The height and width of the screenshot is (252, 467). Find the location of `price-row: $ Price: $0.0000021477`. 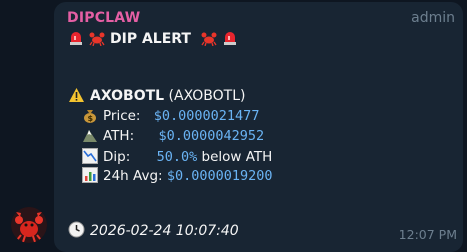

price-row: $ Price: $0.0000021477 is located at coordinates (170, 117).